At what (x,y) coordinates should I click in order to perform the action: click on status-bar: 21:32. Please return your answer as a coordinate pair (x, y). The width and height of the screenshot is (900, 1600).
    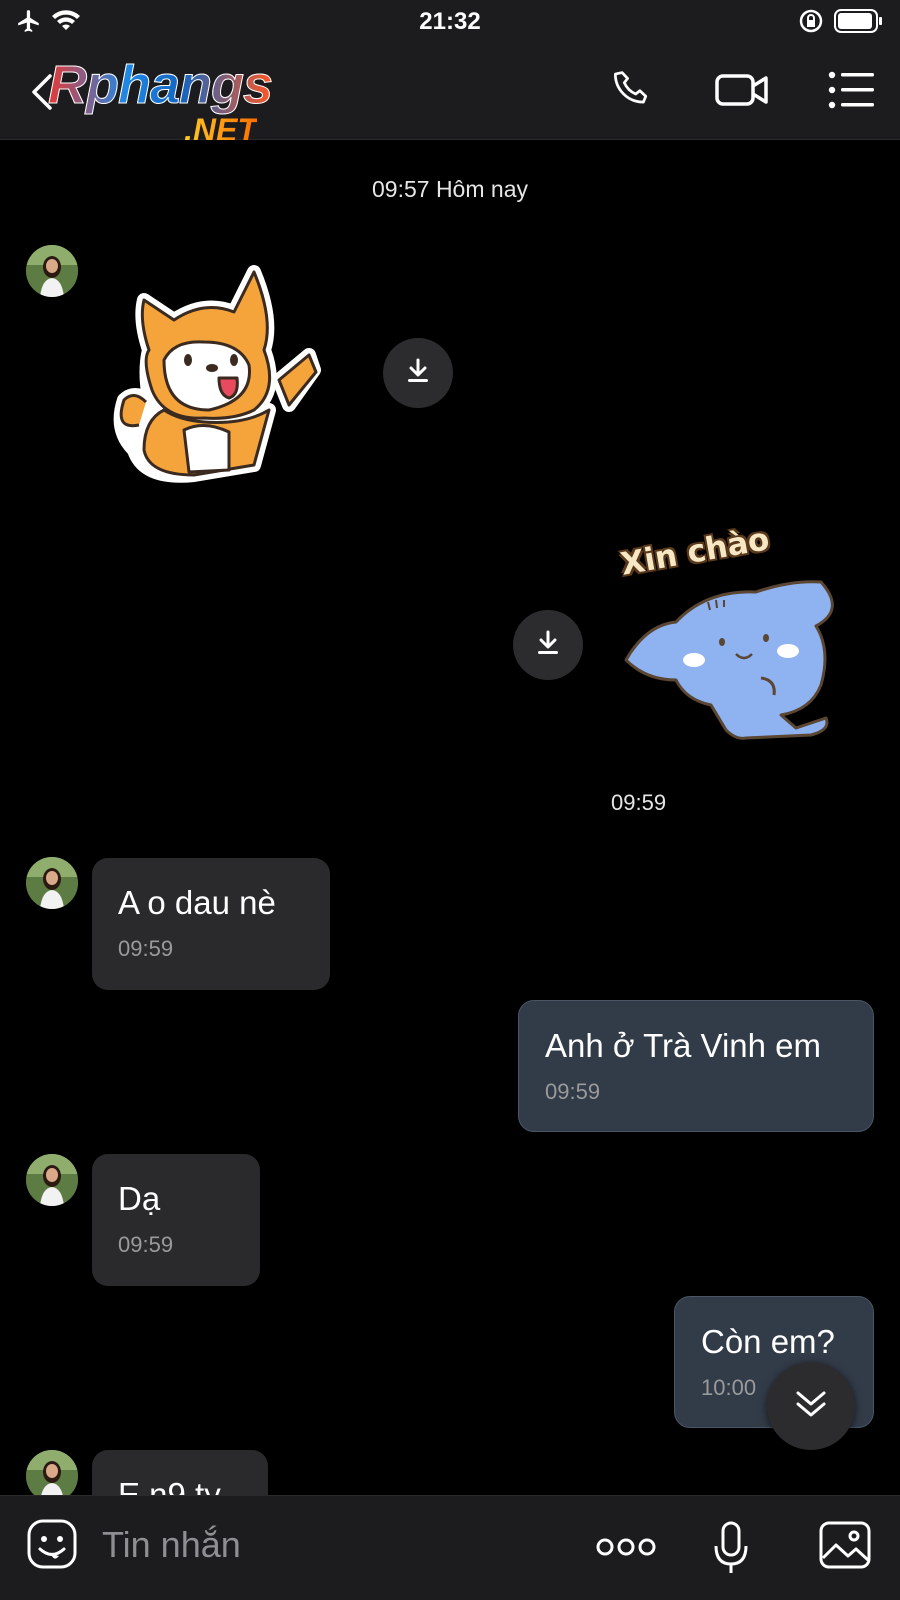
    Looking at the image, I should click on (450, 22).